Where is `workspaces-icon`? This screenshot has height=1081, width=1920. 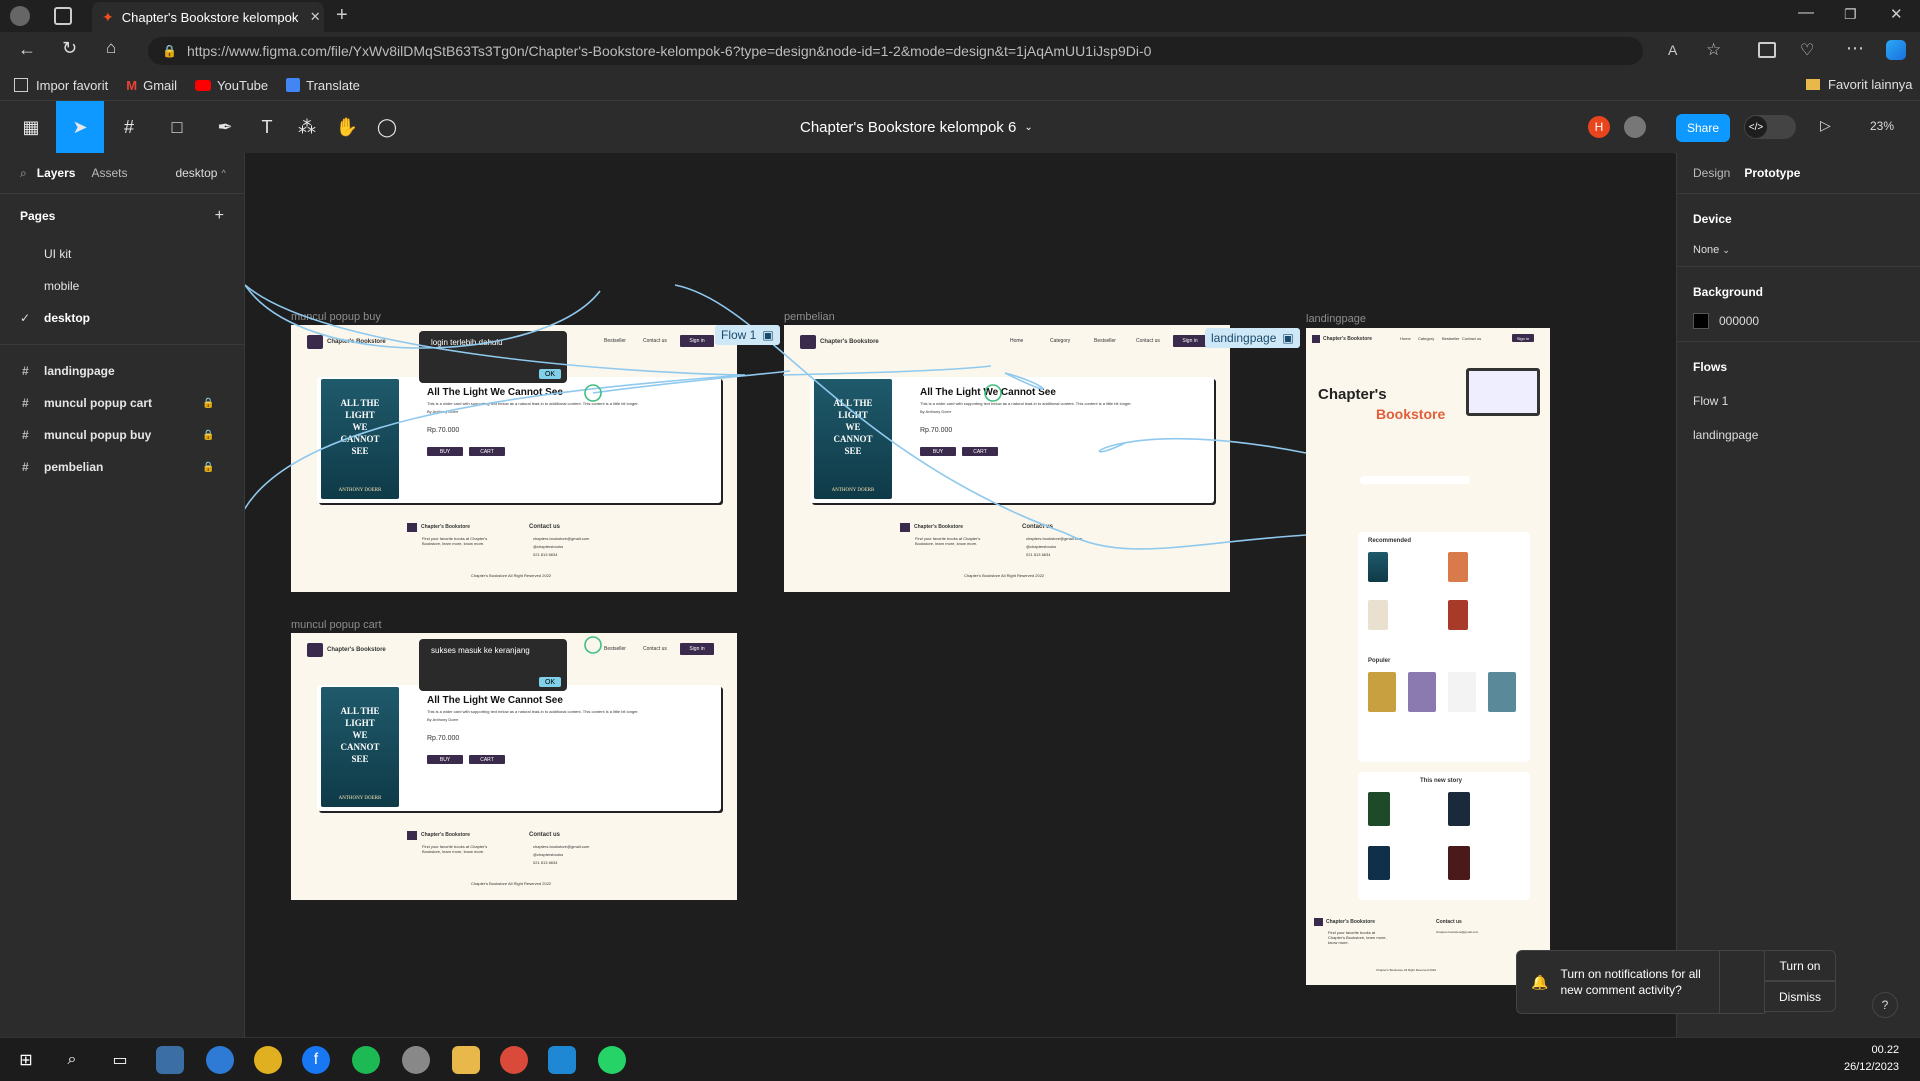 workspaces-icon is located at coordinates (63, 16).